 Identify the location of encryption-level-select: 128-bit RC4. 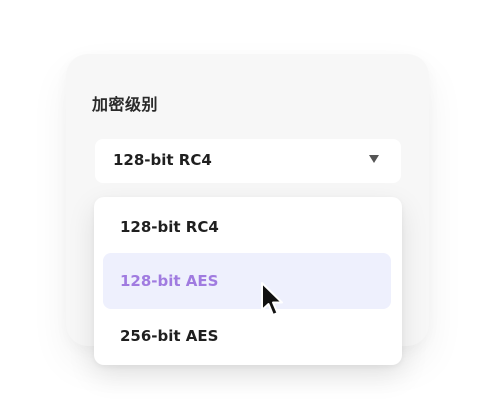
(248, 161).